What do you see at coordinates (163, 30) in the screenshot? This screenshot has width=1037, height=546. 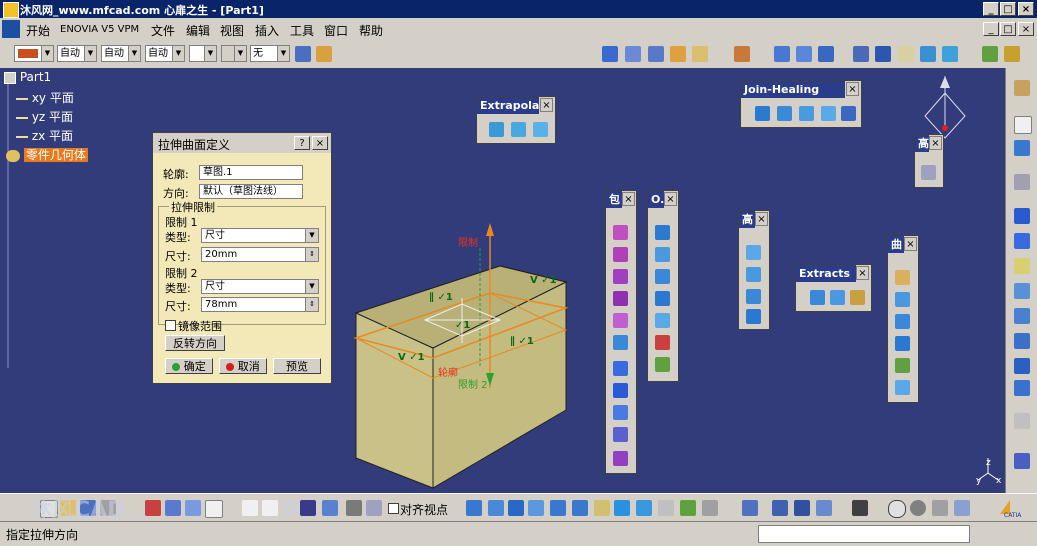 I see `menu-file: 文件` at bounding box center [163, 30].